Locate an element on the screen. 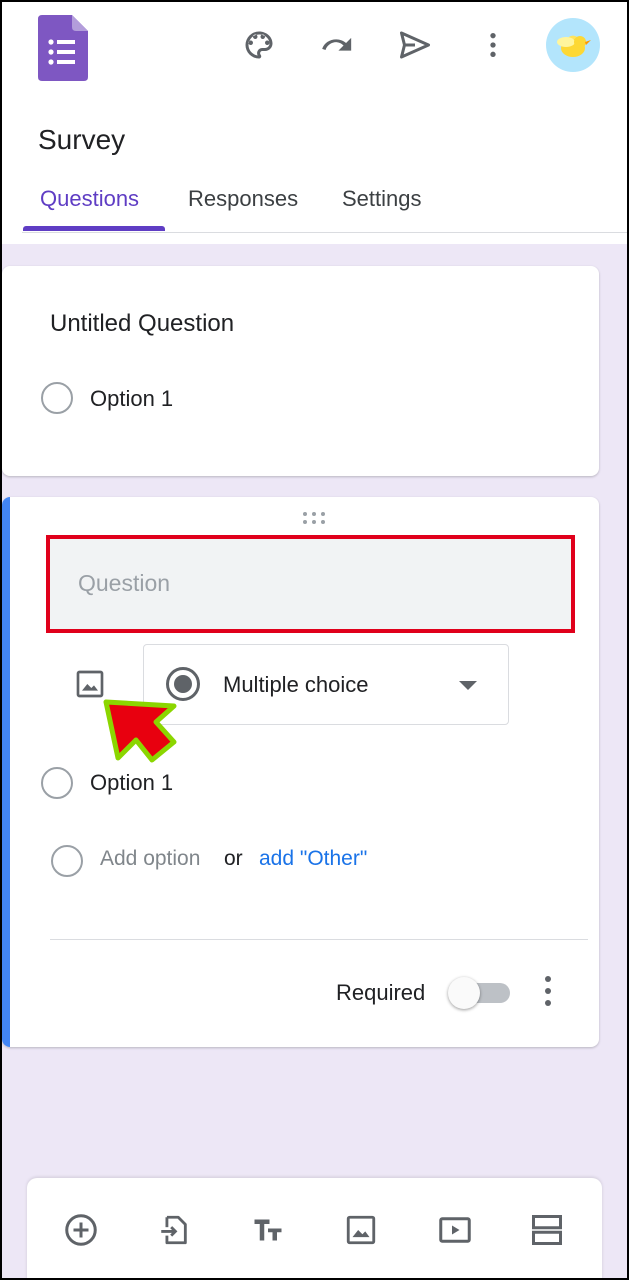 This screenshot has width=629, height=1280. undo-icon is located at coordinates (337, 45).